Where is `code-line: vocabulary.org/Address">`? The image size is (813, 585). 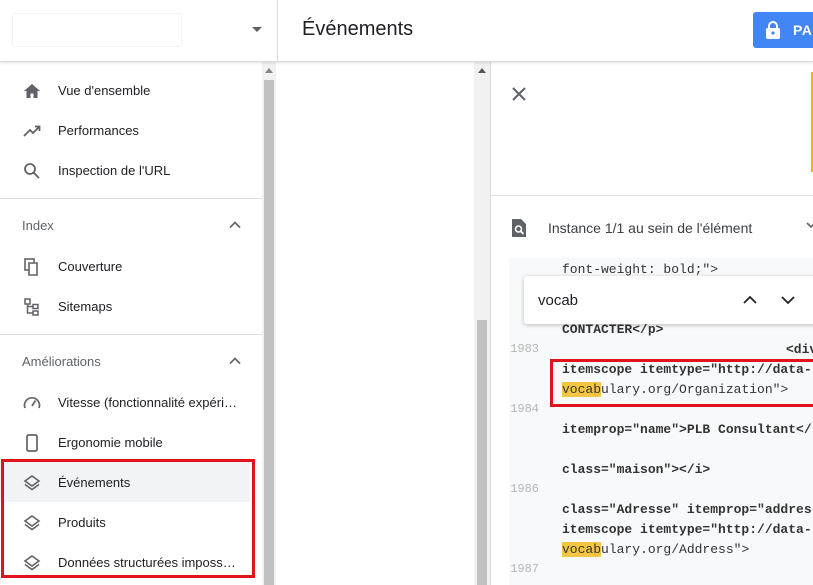
code-line: vocabulary.org/Address"> is located at coordinates (661, 552).